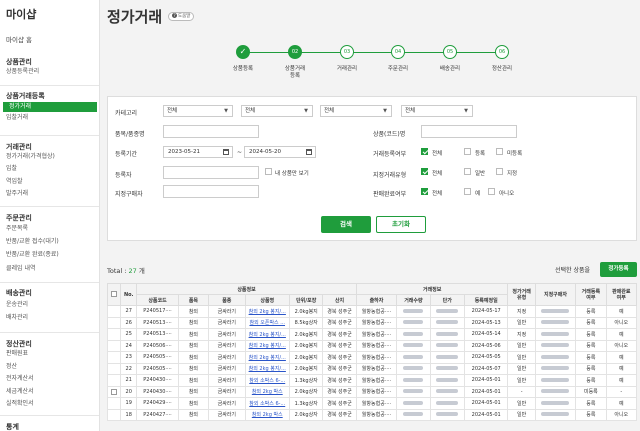 This screenshot has width=640, height=431. Describe the element at coordinates (19, 218) in the screenshot. I see `sidebar-section-title: 주문관리` at that location.